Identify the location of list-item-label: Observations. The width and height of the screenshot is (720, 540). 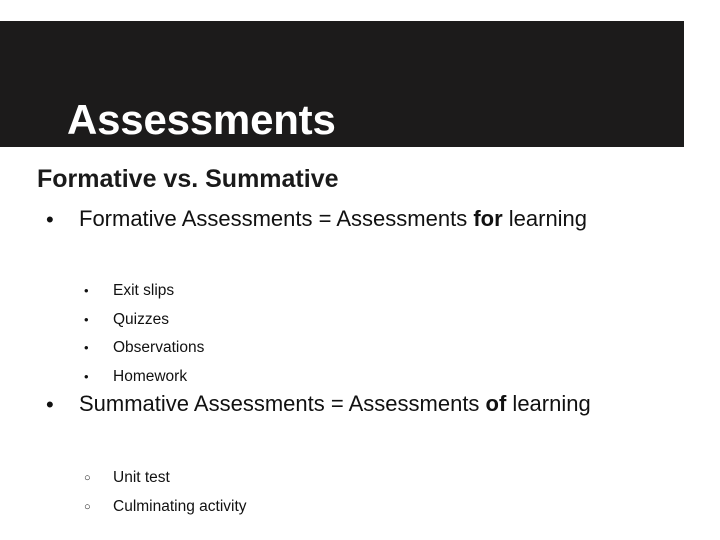
(159, 348).